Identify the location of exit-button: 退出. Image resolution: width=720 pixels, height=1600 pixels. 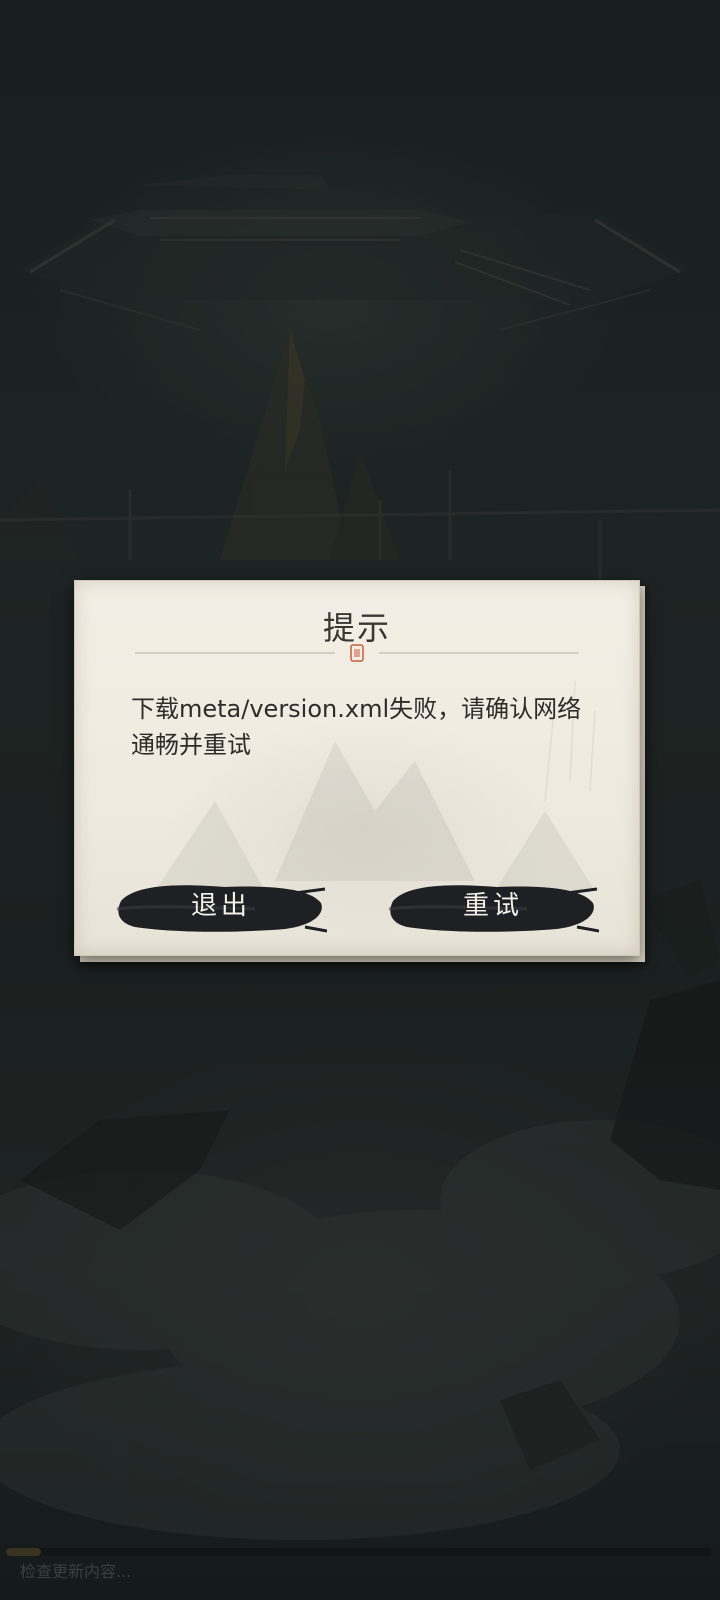
(221, 907).